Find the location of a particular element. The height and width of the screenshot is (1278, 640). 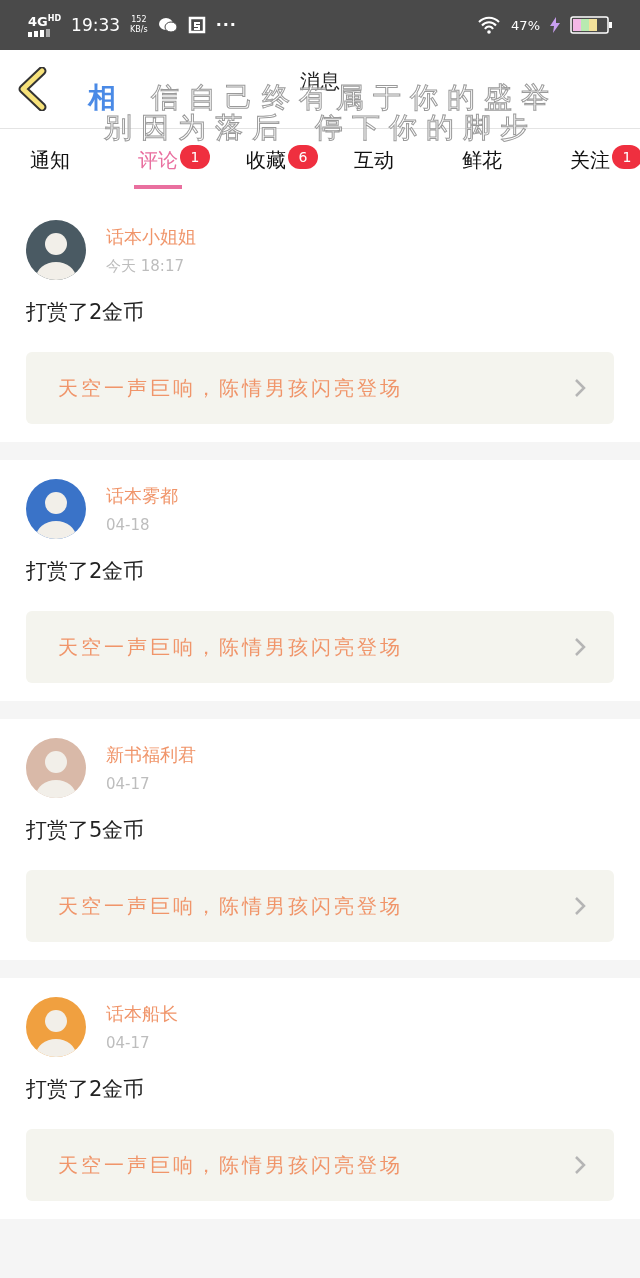

user-name: 话本小姐姐 is located at coordinates (151, 236).